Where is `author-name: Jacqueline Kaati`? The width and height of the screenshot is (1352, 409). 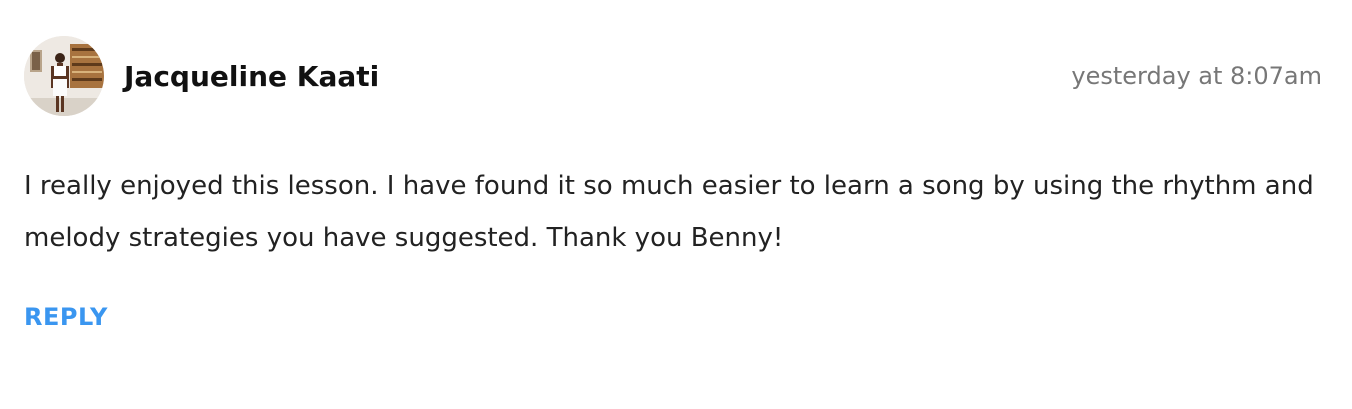
author-name: Jacqueline Kaati is located at coordinates (252, 76).